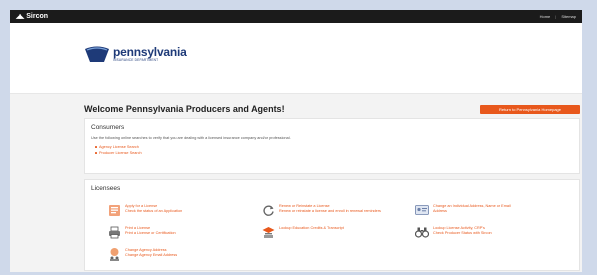 The height and width of the screenshot is (275, 597). I want to click on application-form-icon, so click(114, 210).